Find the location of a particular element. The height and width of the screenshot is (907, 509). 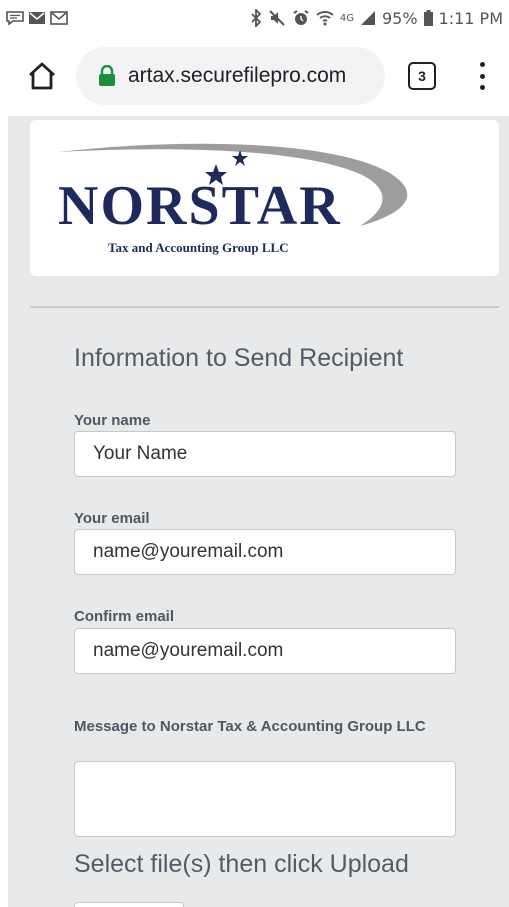

home-icon is located at coordinates (42, 76).